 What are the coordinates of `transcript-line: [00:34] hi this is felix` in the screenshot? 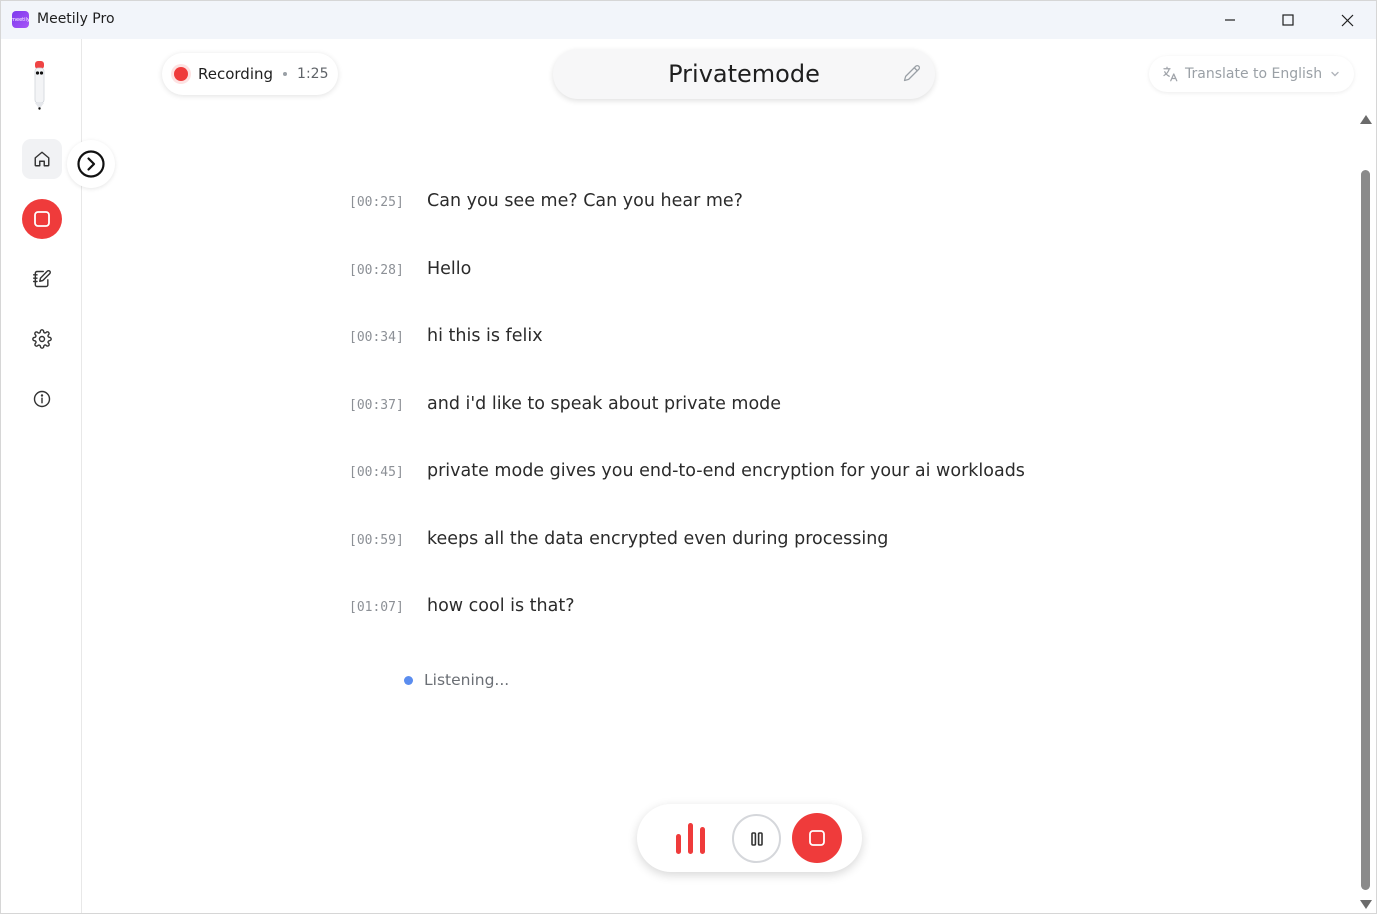 It's located at (446, 336).